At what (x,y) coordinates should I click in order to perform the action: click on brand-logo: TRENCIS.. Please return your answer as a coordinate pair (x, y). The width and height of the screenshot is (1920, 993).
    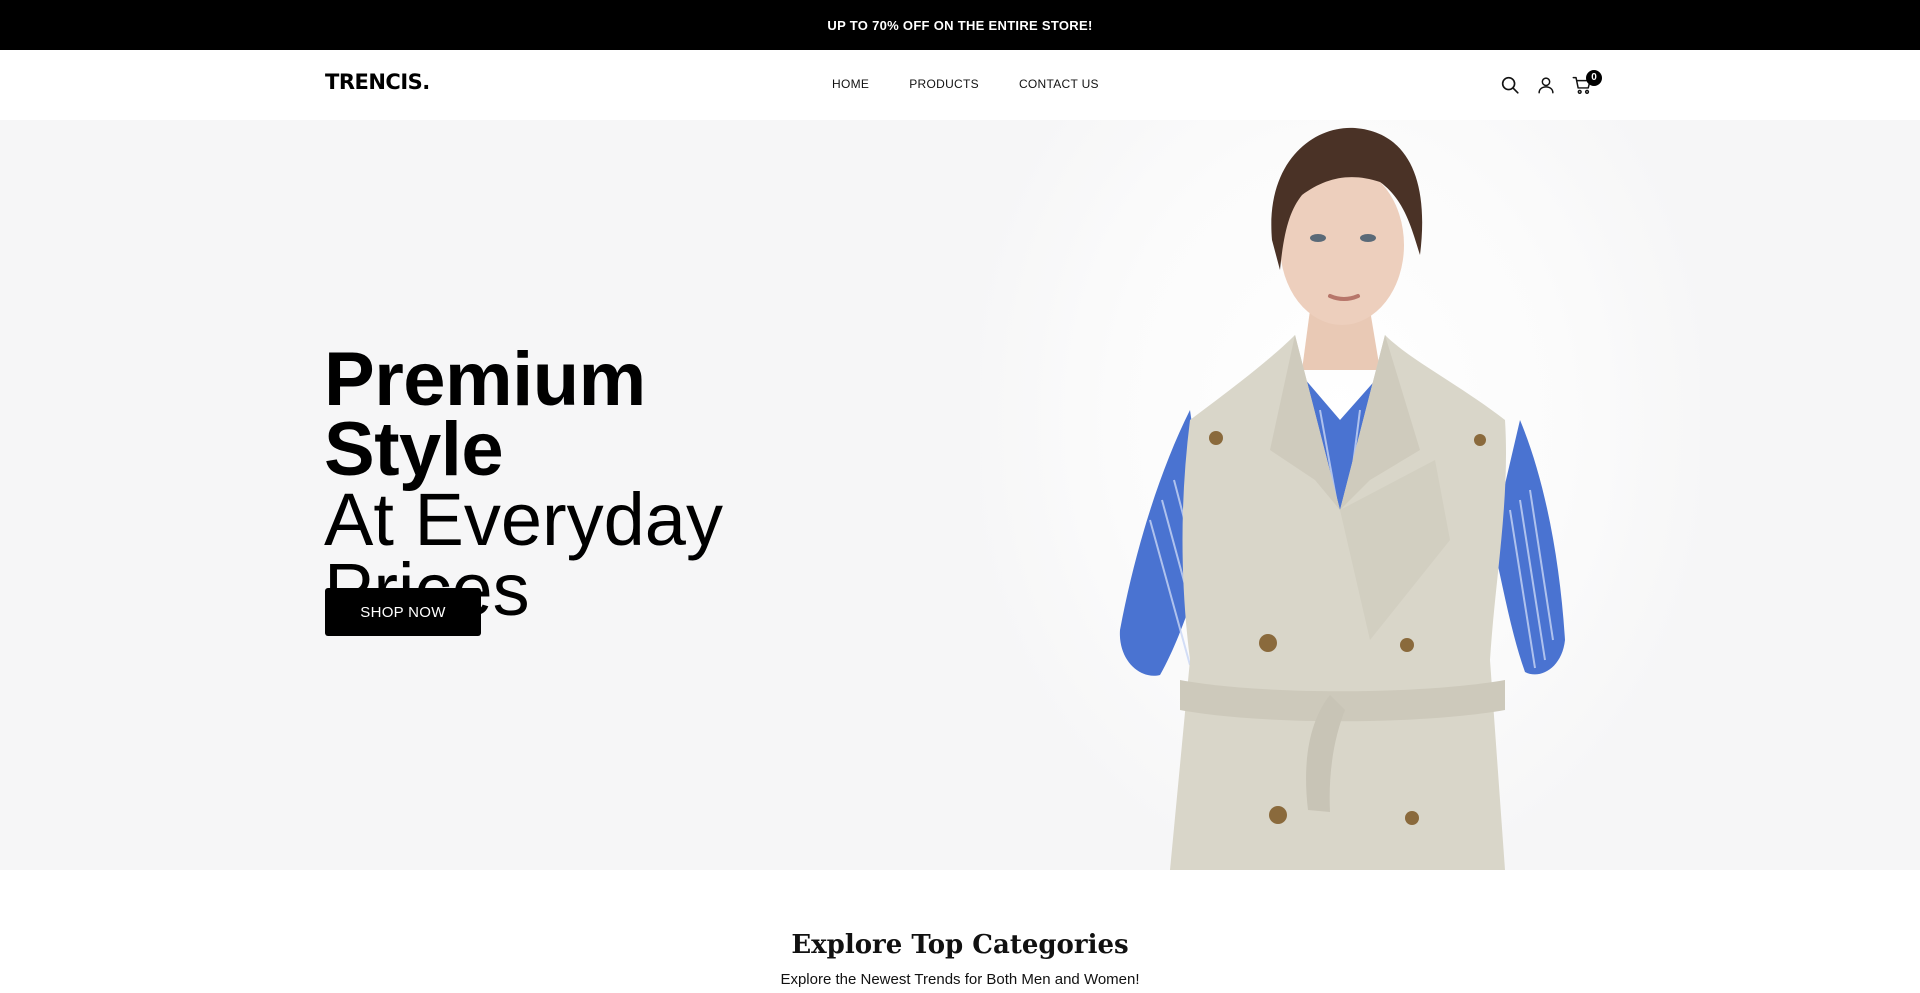
    Looking at the image, I should click on (377, 82).